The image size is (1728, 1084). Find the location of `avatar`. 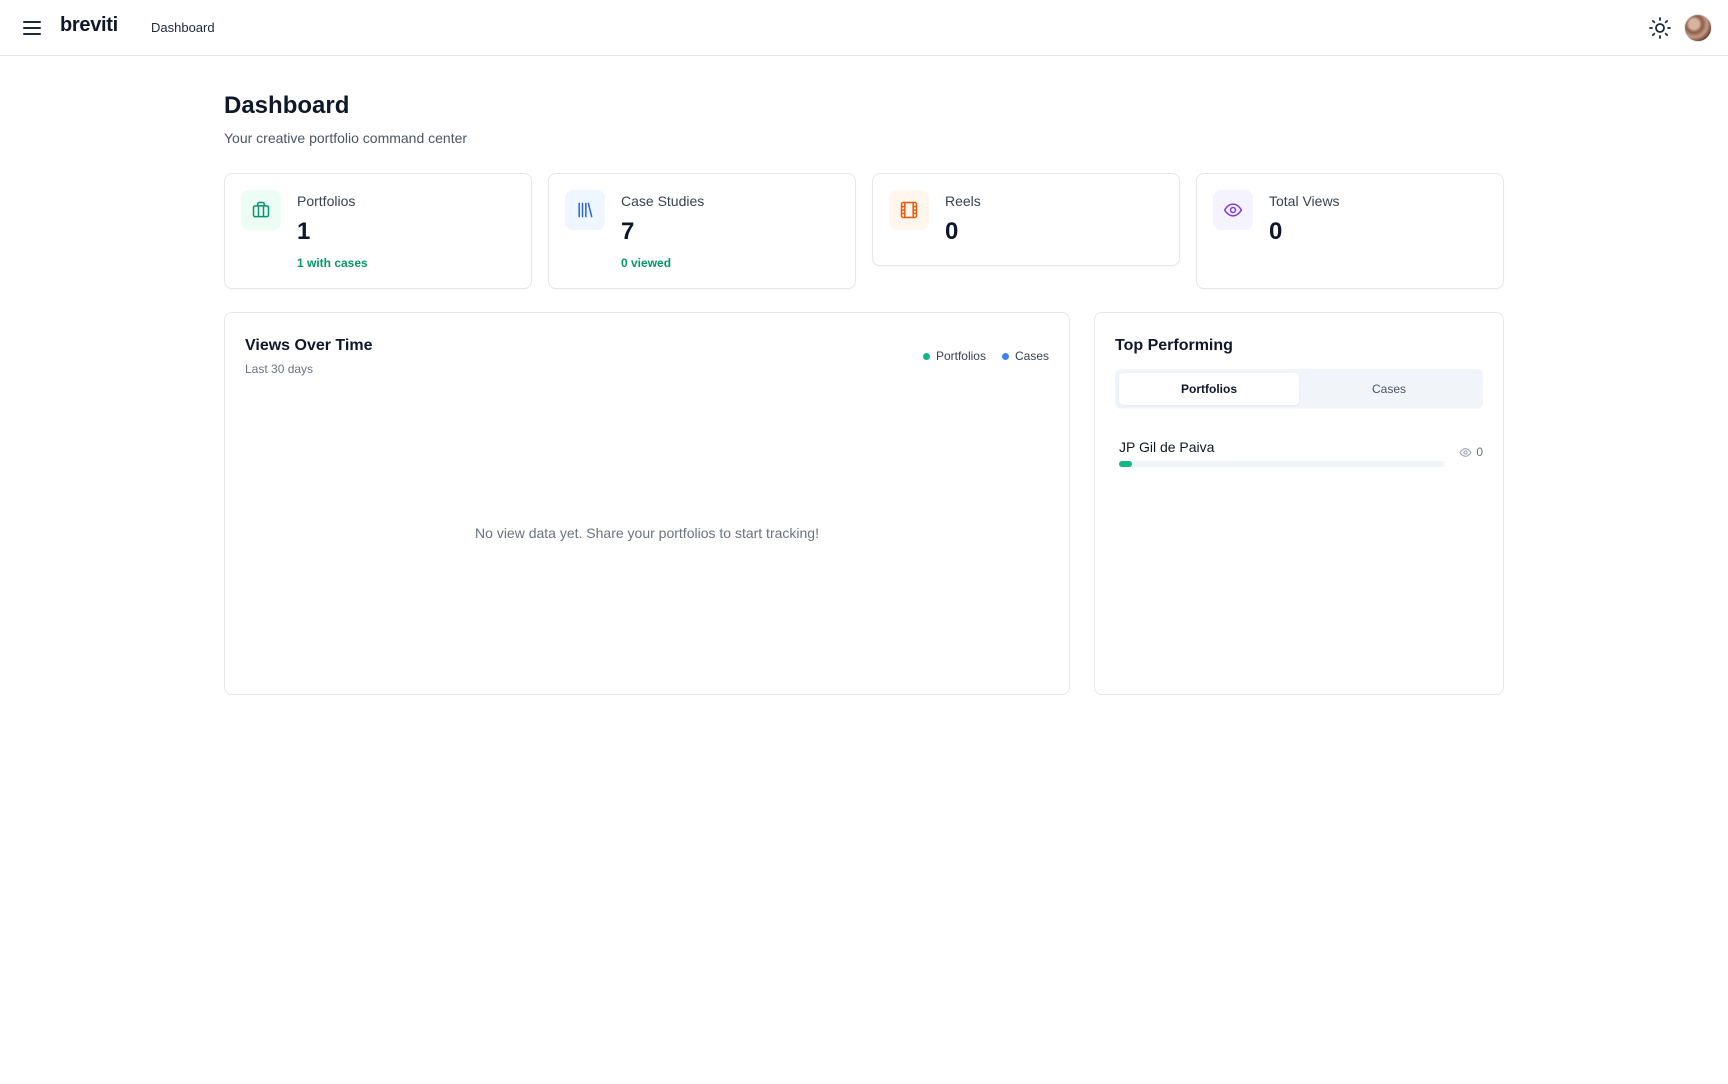

avatar is located at coordinates (1698, 28).